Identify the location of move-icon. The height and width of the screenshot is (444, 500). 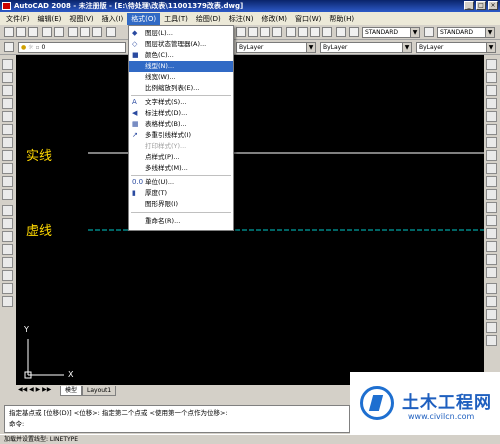
(491, 129).